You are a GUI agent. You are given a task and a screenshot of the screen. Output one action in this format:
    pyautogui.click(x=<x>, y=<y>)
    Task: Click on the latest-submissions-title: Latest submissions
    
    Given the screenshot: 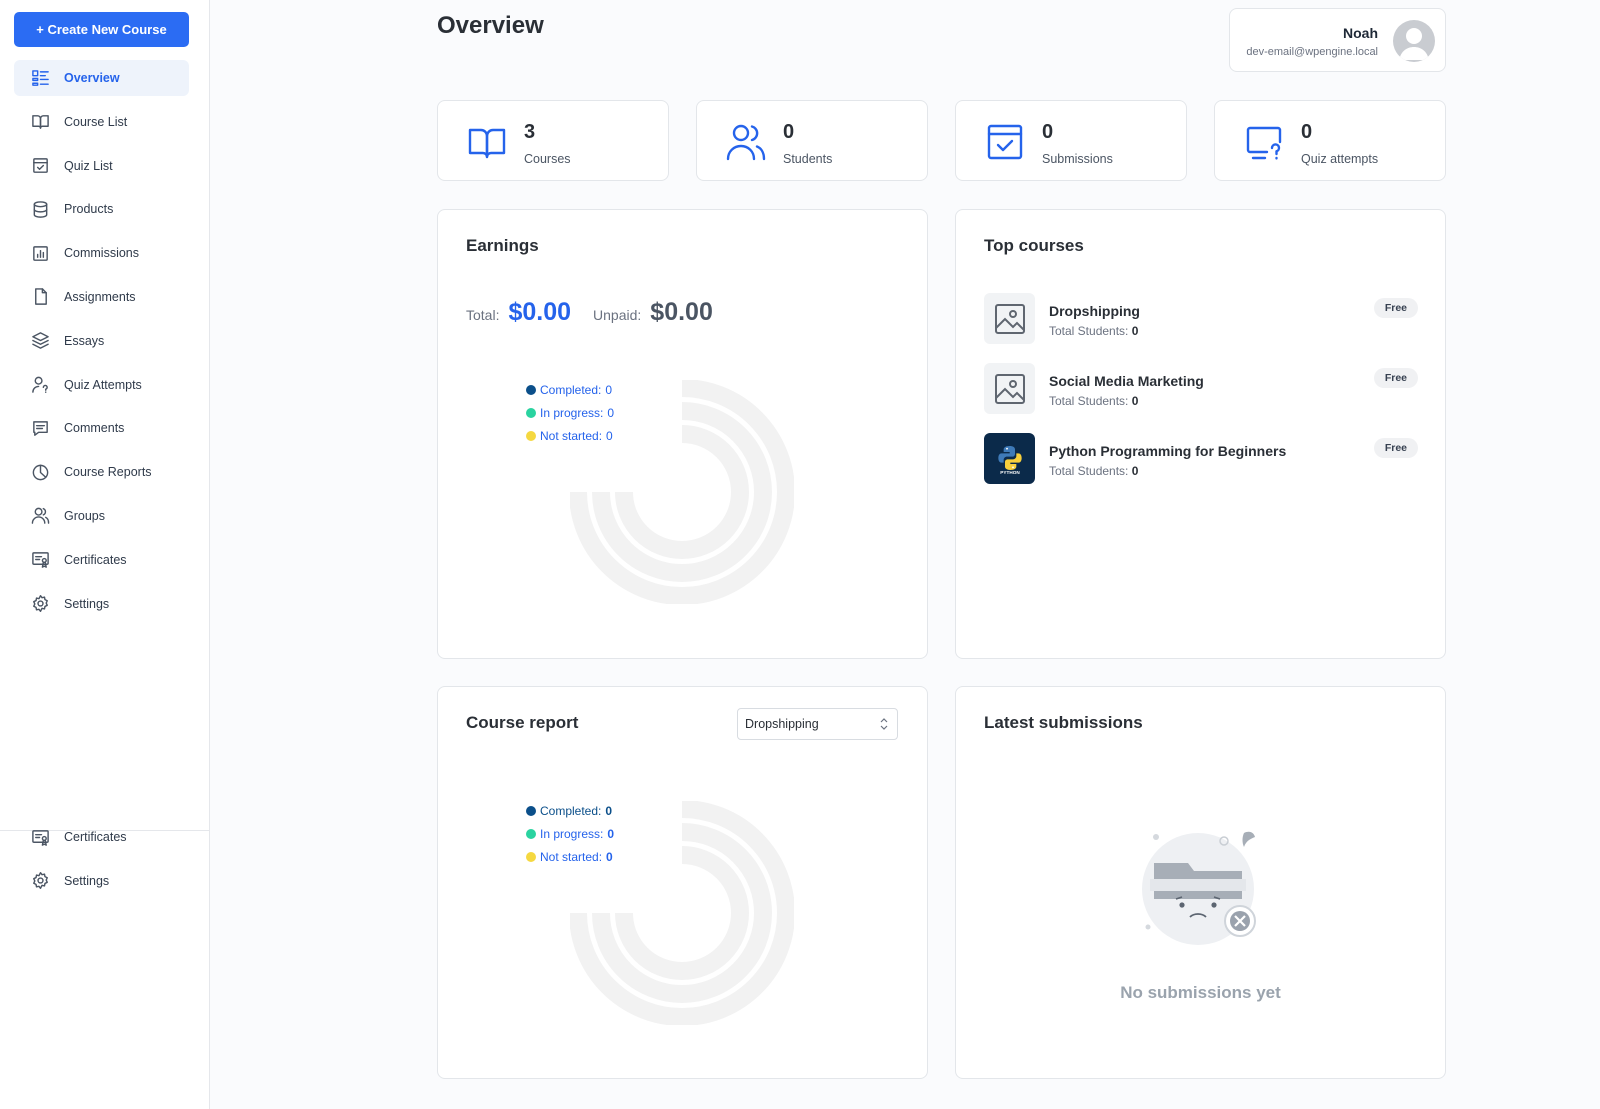 What is the action you would take?
    pyautogui.click(x=1063, y=722)
    